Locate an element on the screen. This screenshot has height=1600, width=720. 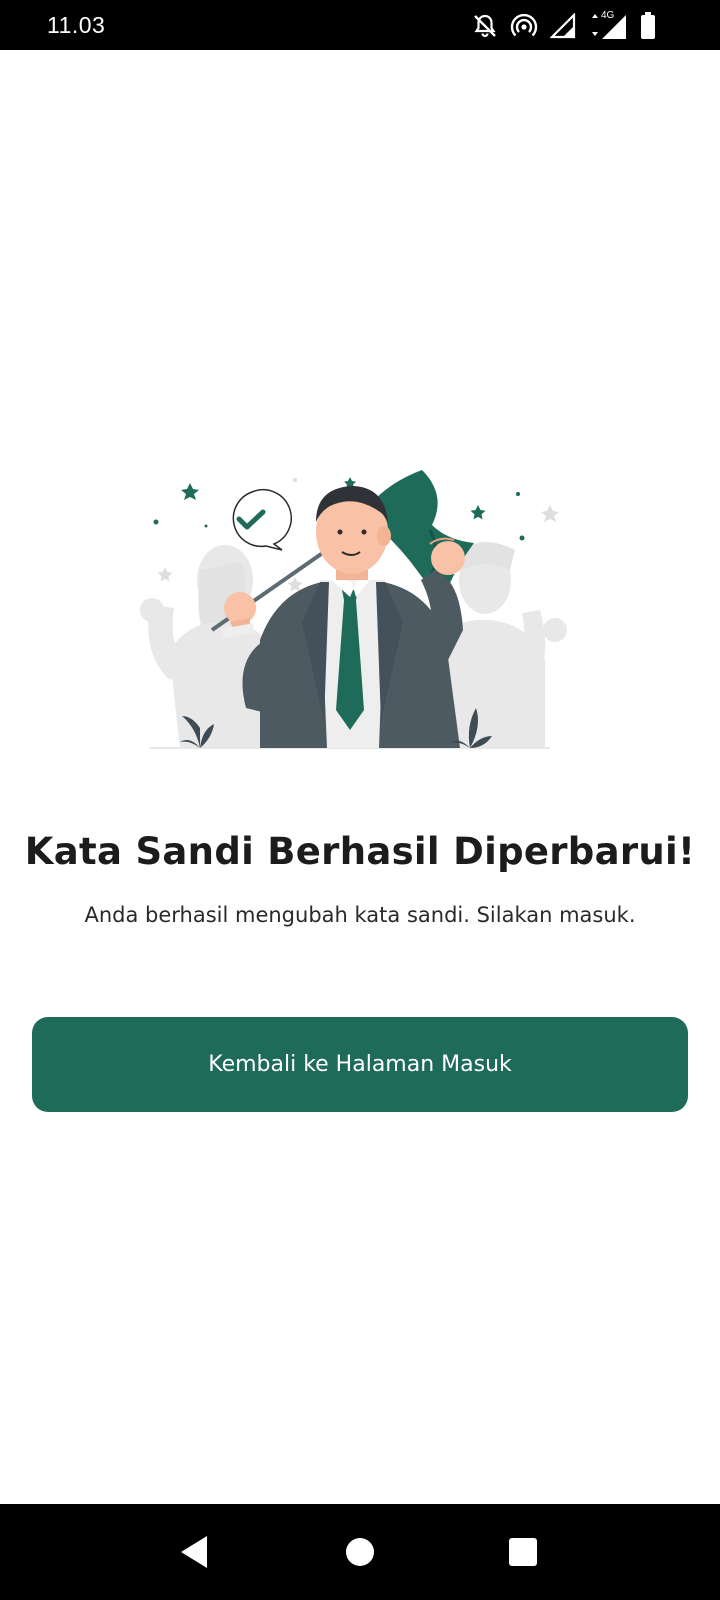
page-title: Kata Sandi Berhasil Diperbarui! is located at coordinates (360, 851).